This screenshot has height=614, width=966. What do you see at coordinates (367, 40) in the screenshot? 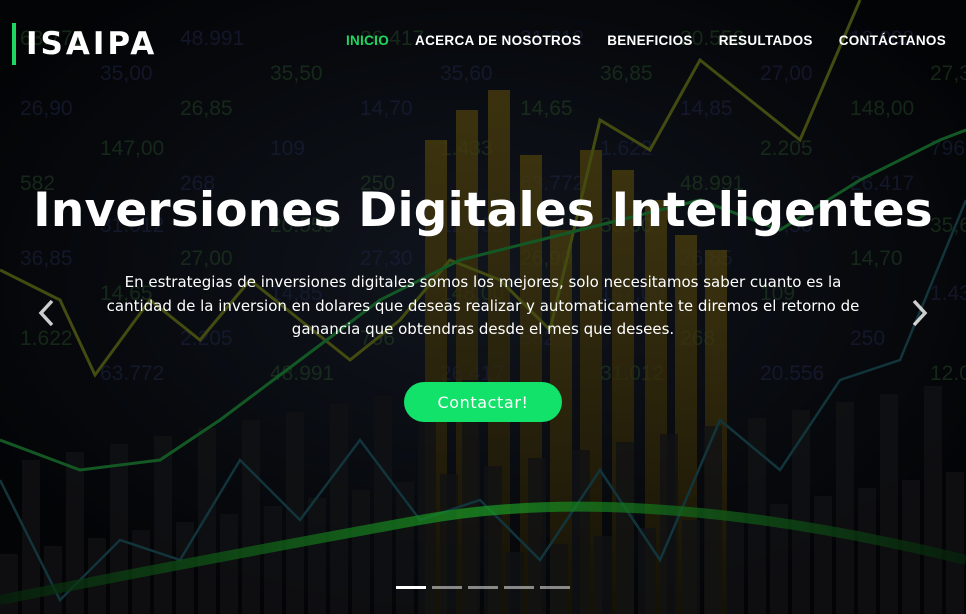
I see `nav-item-inicio: INICIO` at bounding box center [367, 40].